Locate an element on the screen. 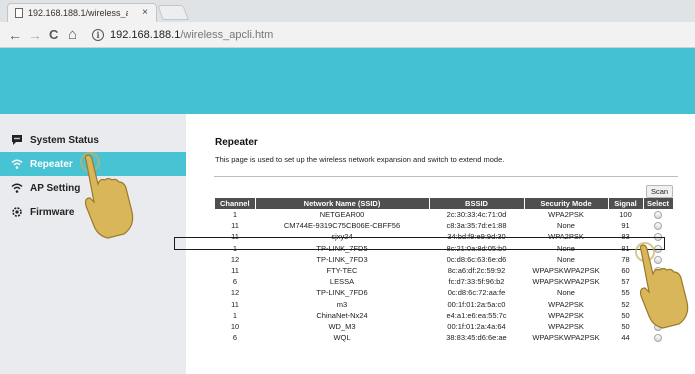 This screenshot has width=695, height=374. table-row: 12 TP-LINK_7FD6 0c:d8:6c:72:aa:fe None 55 is located at coordinates (444, 292).